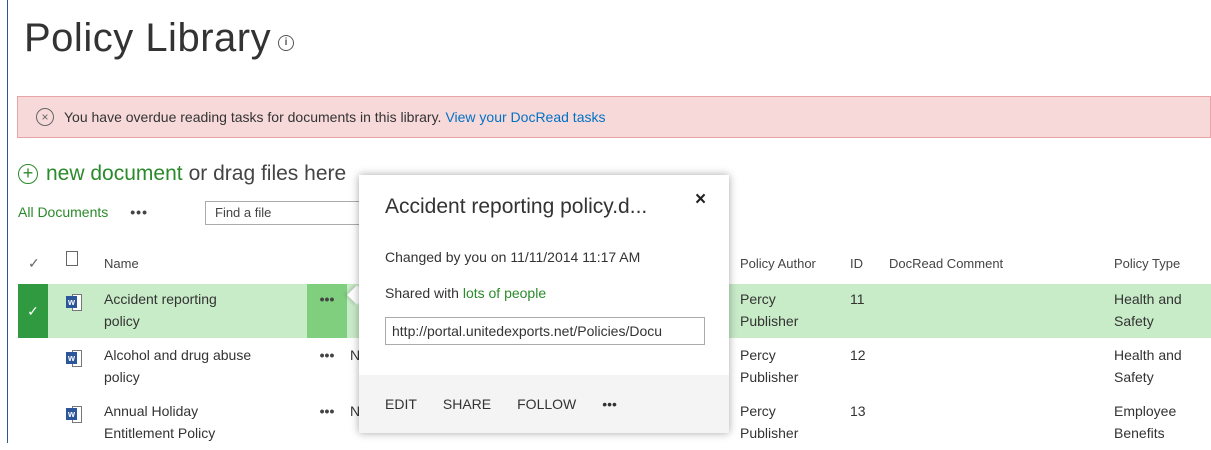 The image size is (1211, 450). I want to click on drag-files-hint: or drag files here, so click(267, 173).